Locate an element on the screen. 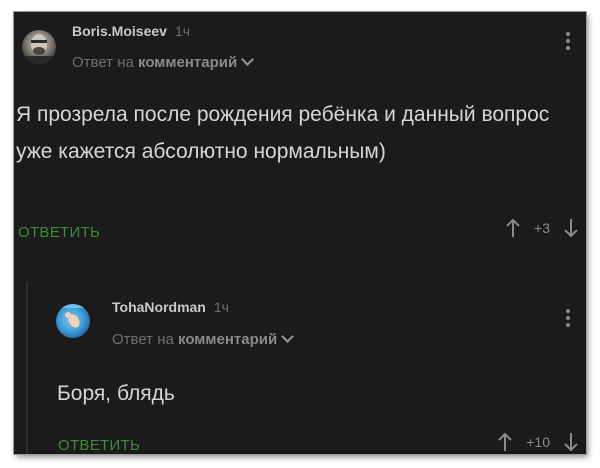 Image resolution: width=600 pixels, height=468 pixels. vote-score: +3 is located at coordinates (542, 228).